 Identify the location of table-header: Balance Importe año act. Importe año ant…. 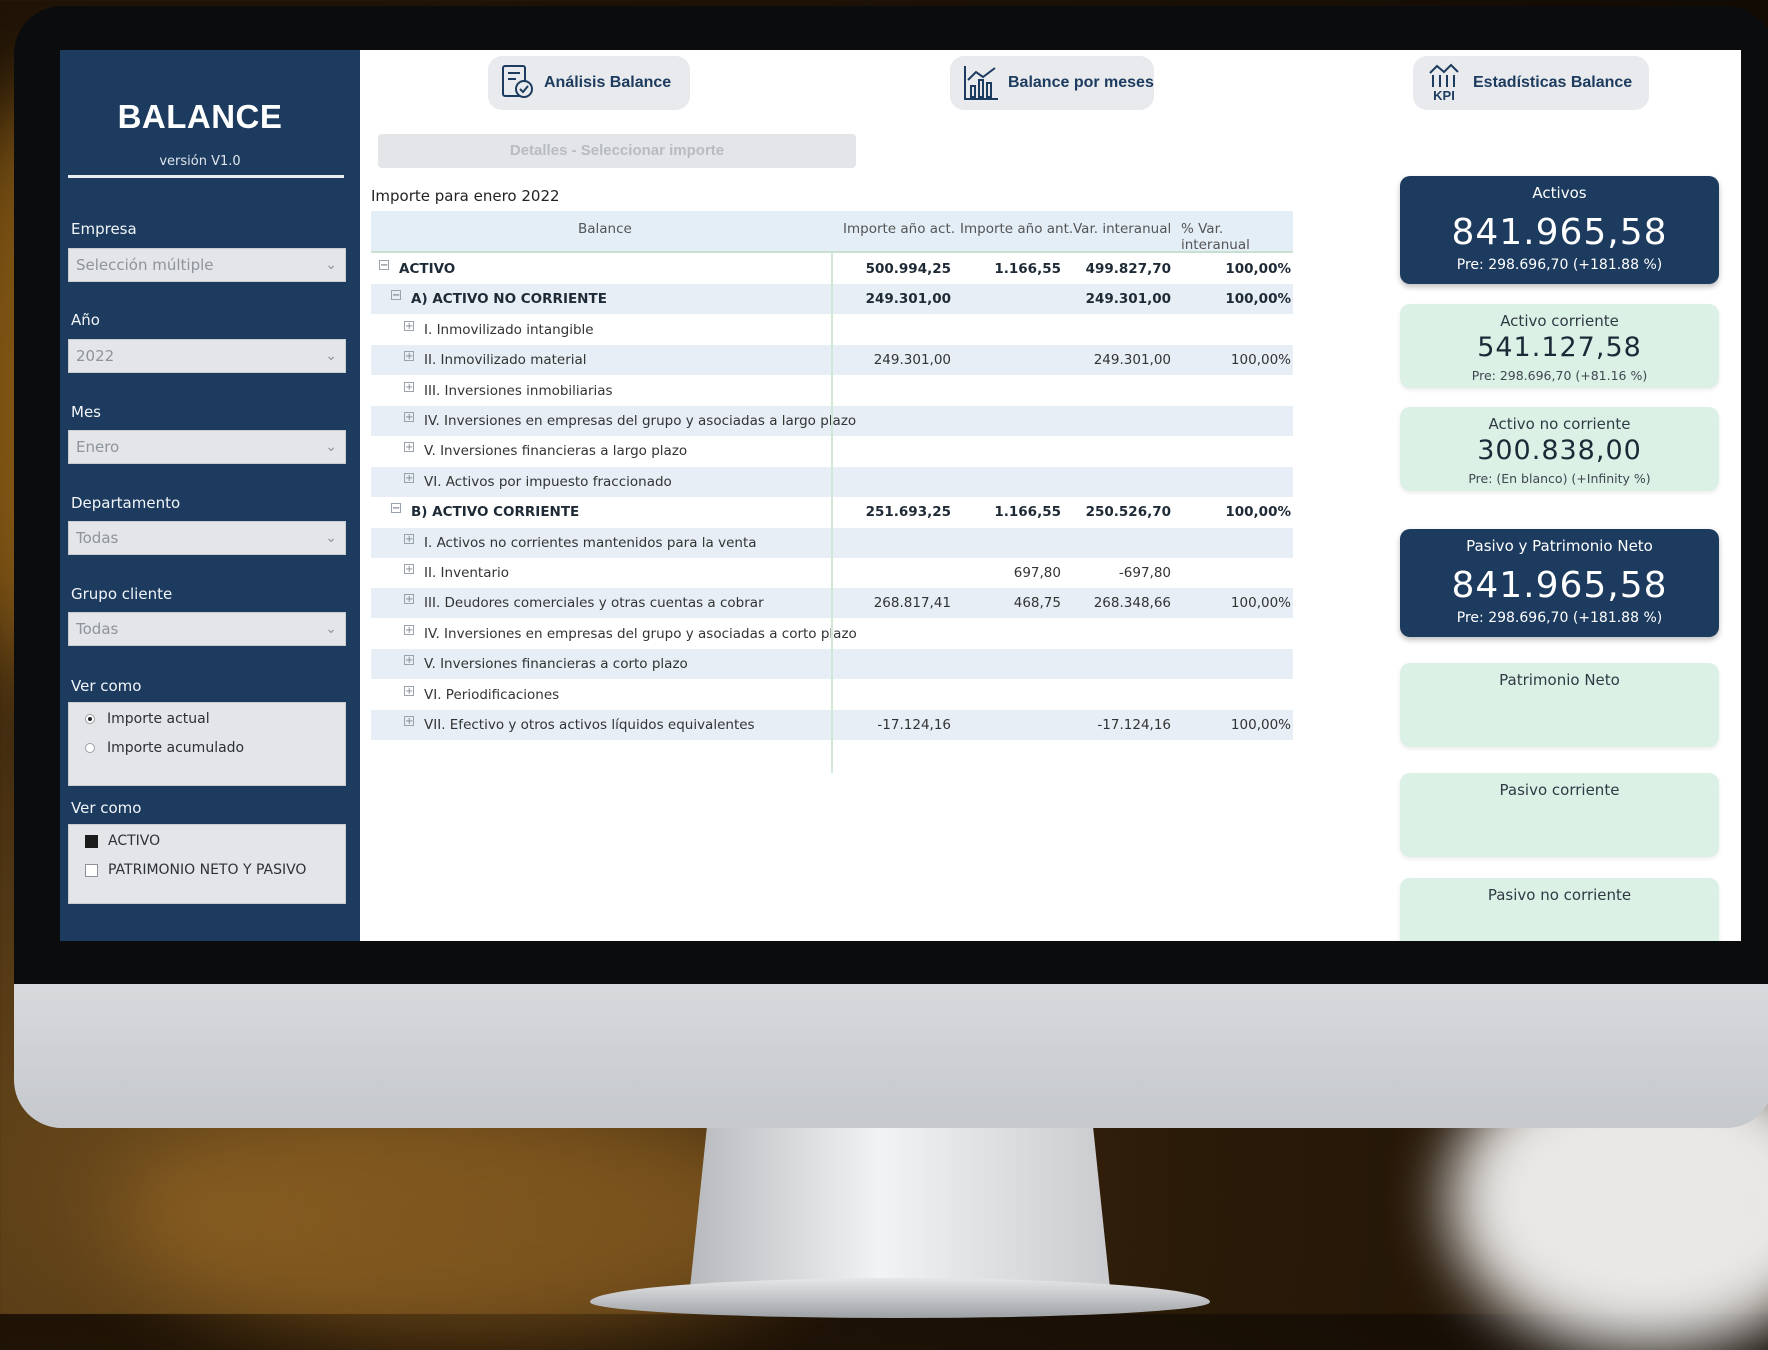
(832, 232).